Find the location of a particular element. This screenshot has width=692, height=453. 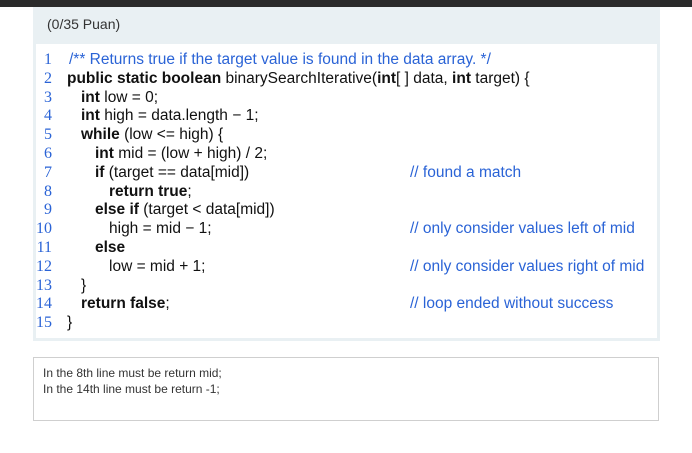

code-text: int mid = (low + high) / 2; is located at coordinates (181, 154).